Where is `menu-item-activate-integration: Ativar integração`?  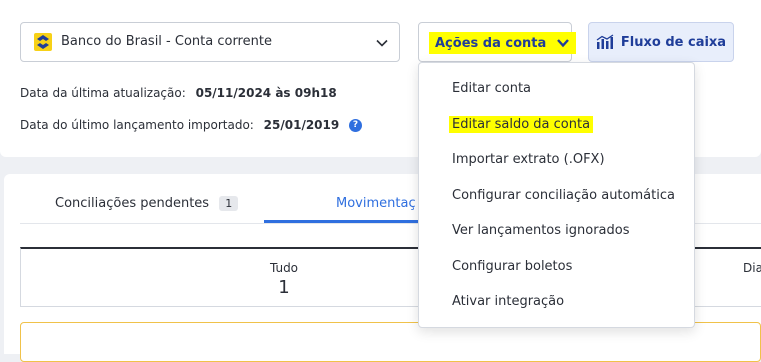
menu-item-activate-integration: Ativar integração is located at coordinates (508, 301).